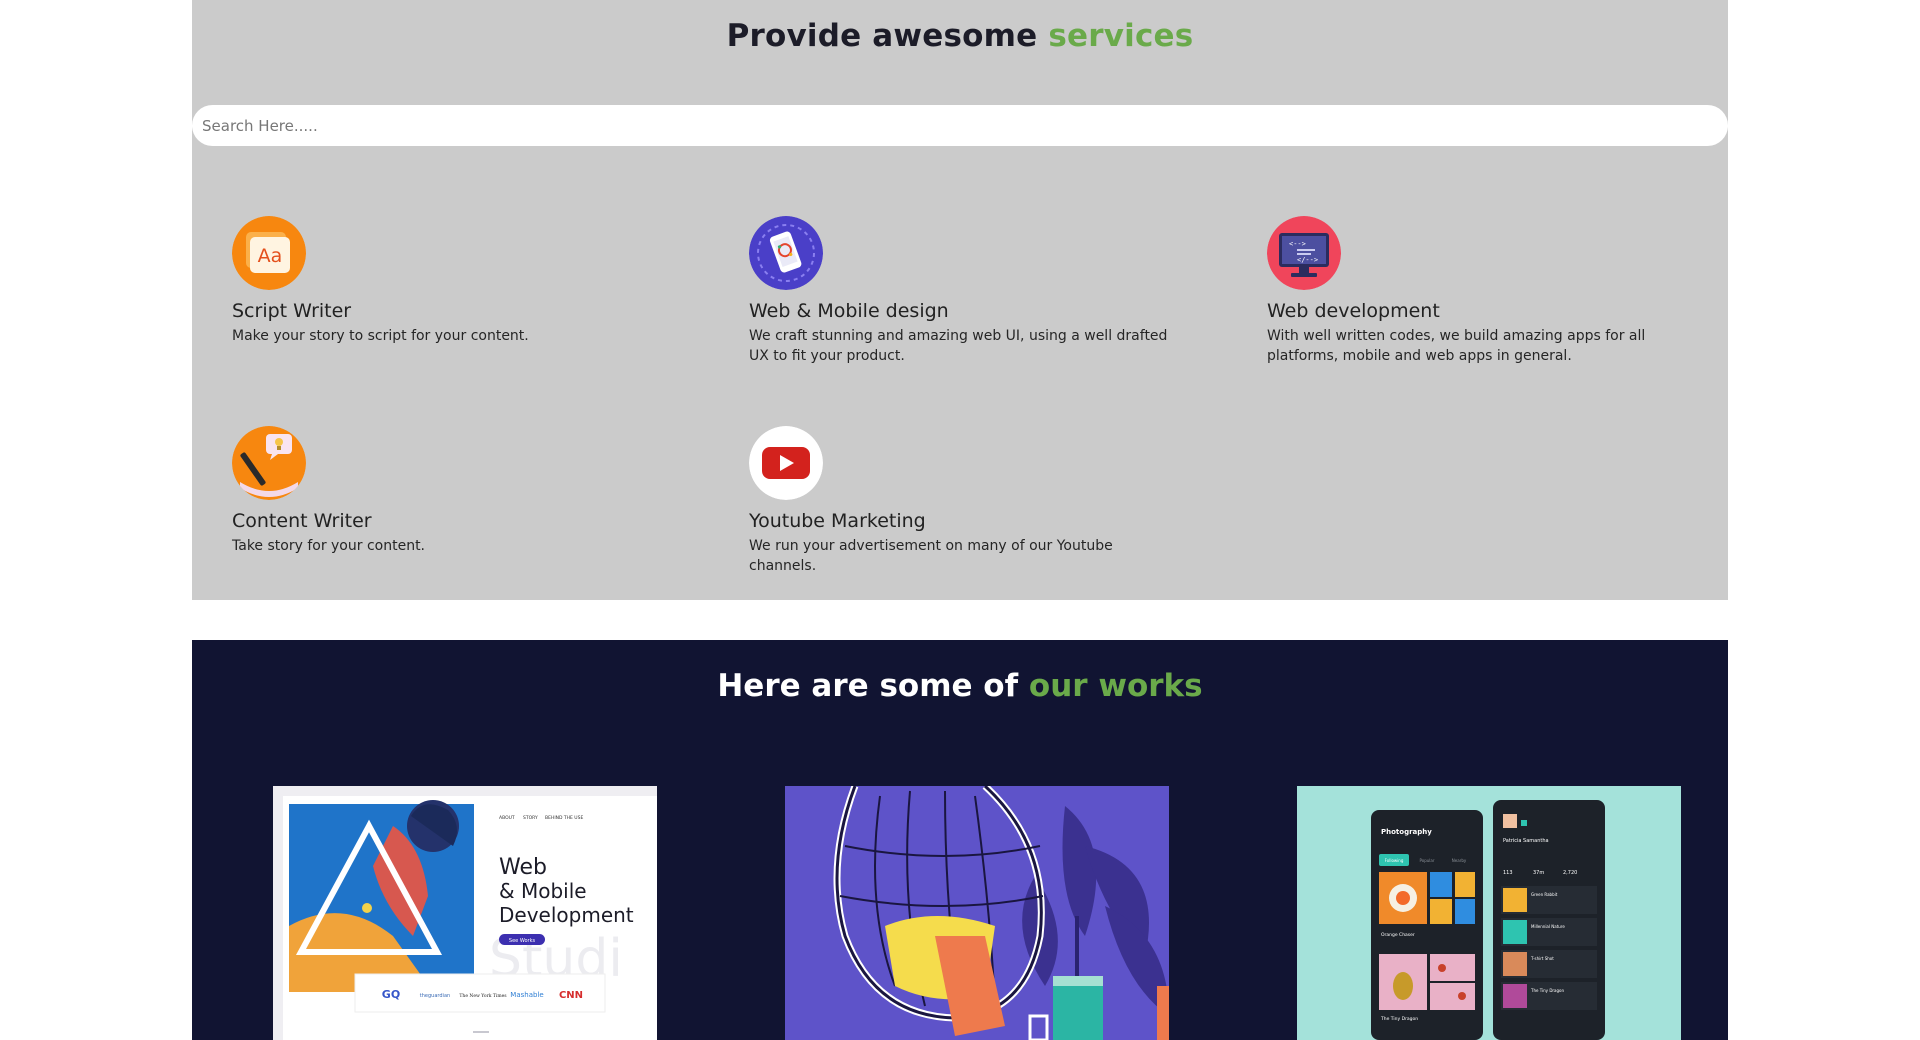 The height and width of the screenshot is (1040, 1920). What do you see at coordinates (483, 996) in the screenshot?
I see `mockup-logo-nyt: The New York Times` at bounding box center [483, 996].